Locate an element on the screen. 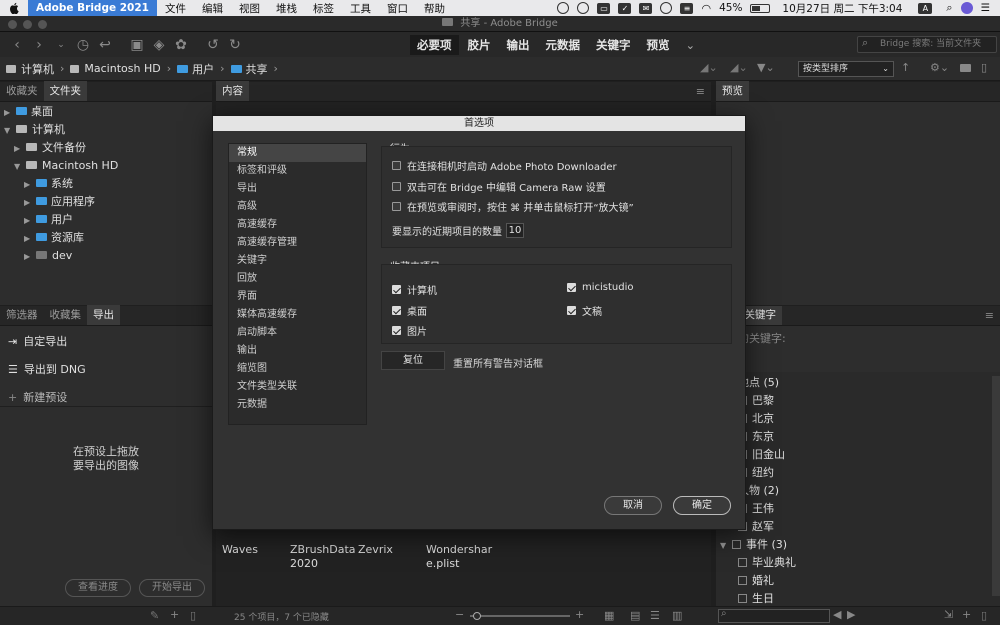  new-folder-icon is located at coordinates (967, 68).